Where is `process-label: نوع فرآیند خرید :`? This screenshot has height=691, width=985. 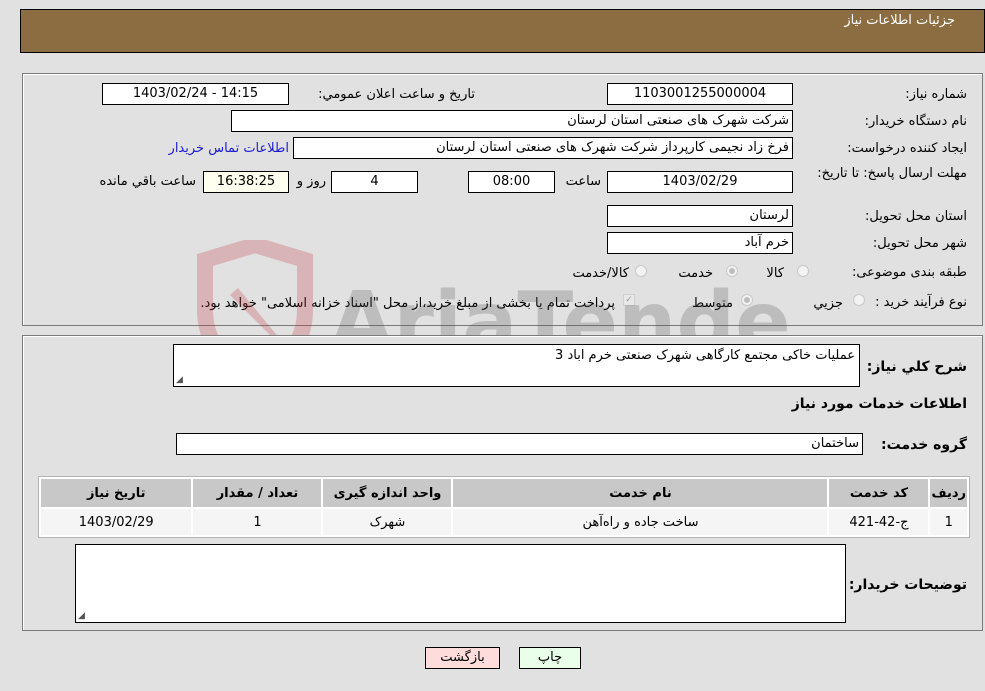
process-label: نوع فرآیند خرید : is located at coordinates (921, 302).